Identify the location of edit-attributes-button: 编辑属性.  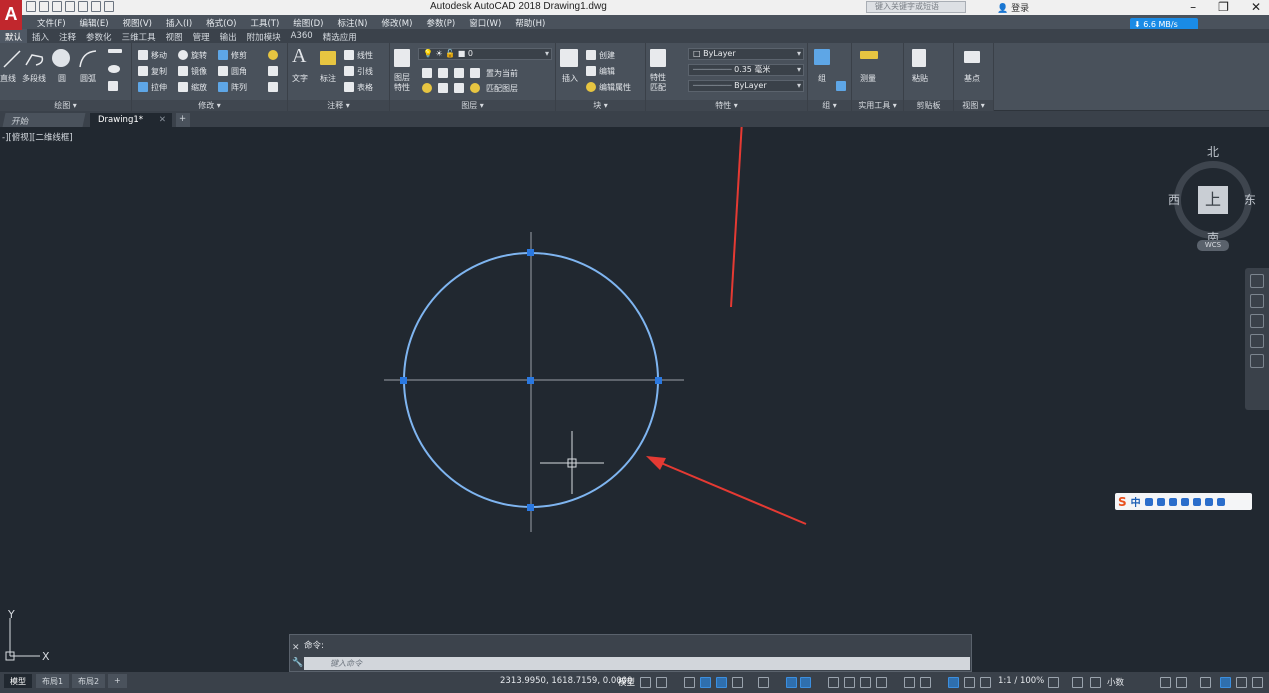
(615, 87).